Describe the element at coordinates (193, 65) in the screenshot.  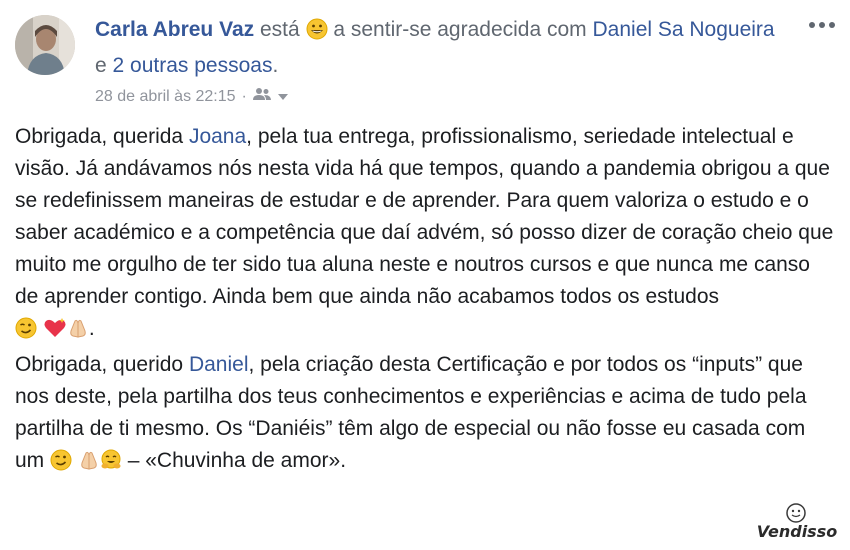
I see `others-link: 2 outras pessoas` at that location.